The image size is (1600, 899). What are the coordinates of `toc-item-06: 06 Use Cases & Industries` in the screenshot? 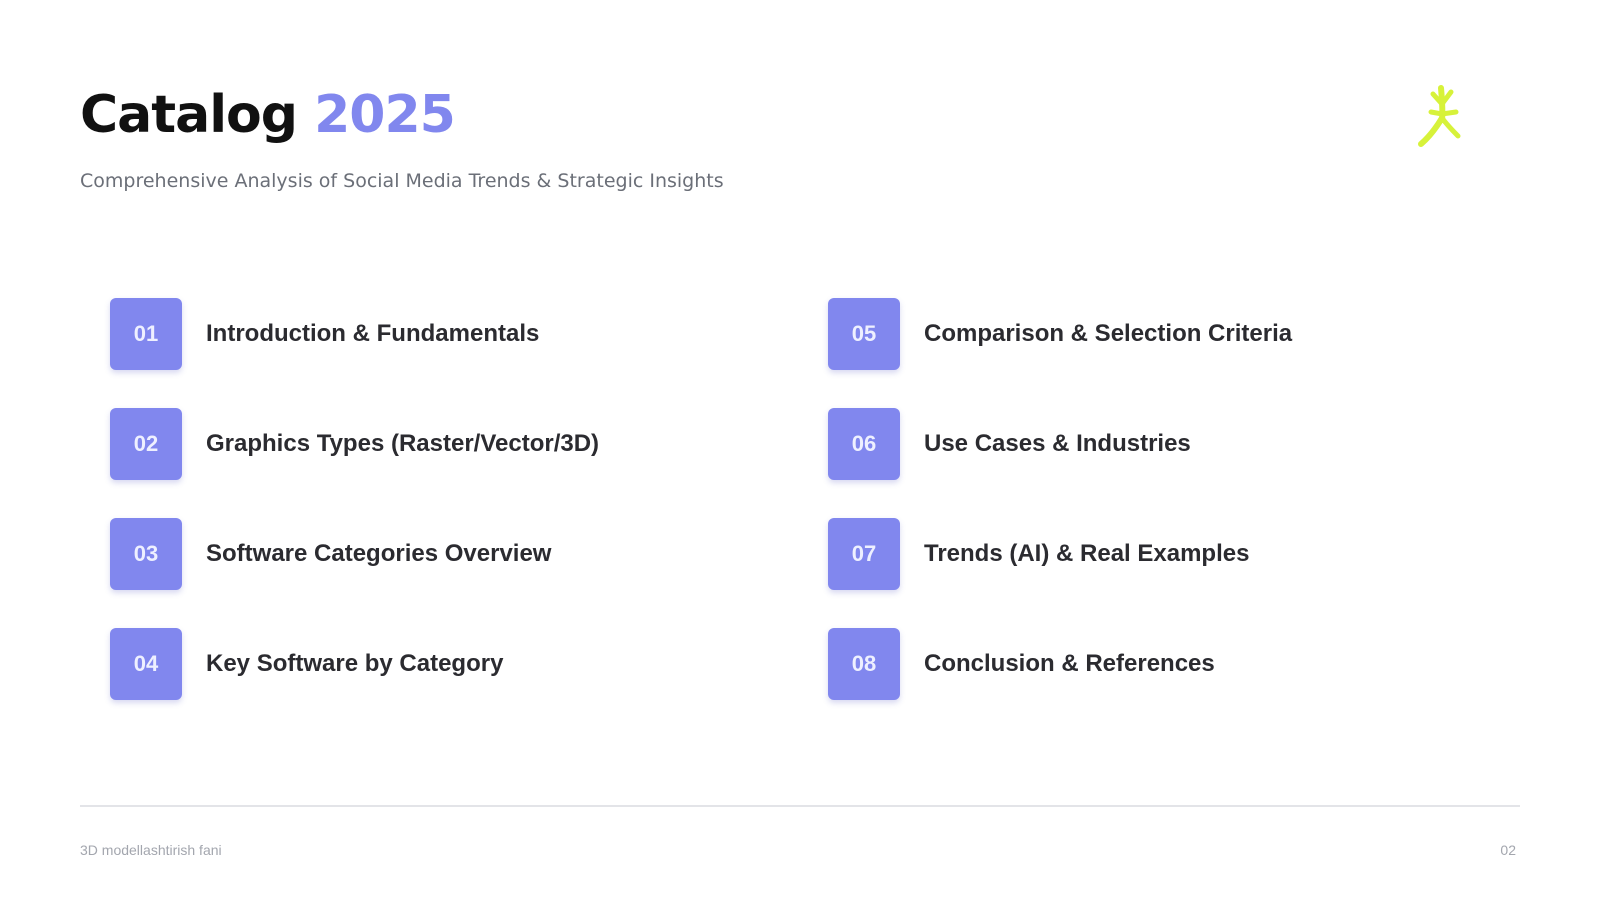 It's located at (1009, 444).